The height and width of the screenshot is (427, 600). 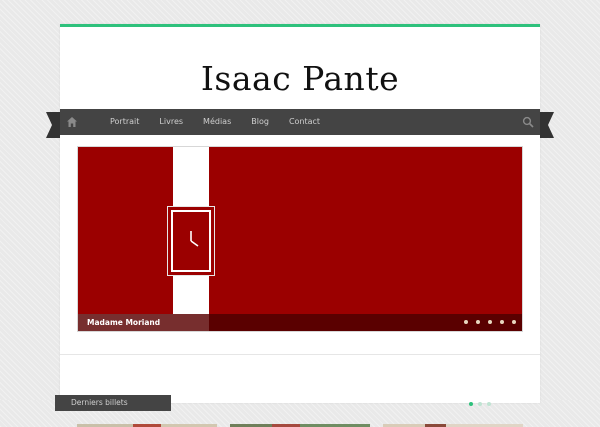 What do you see at coordinates (53, 125) in the screenshot?
I see `ribbon-left-fold` at bounding box center [53, 125].